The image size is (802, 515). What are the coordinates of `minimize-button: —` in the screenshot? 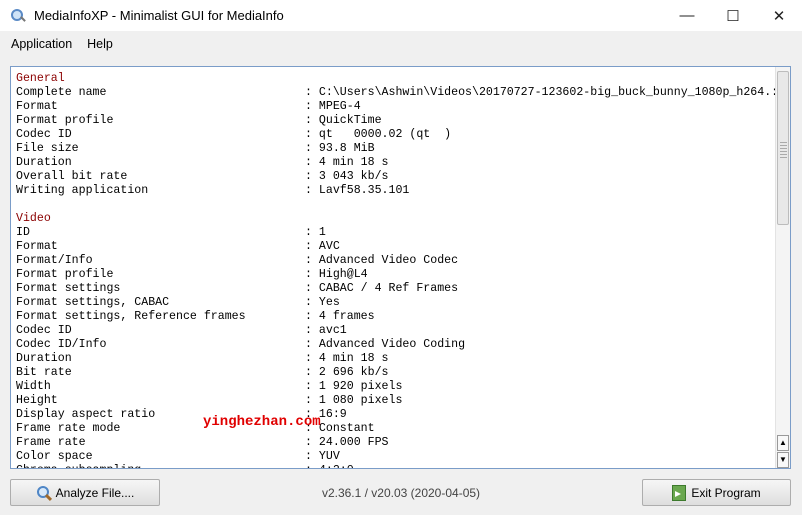 It's located at (687, 15).